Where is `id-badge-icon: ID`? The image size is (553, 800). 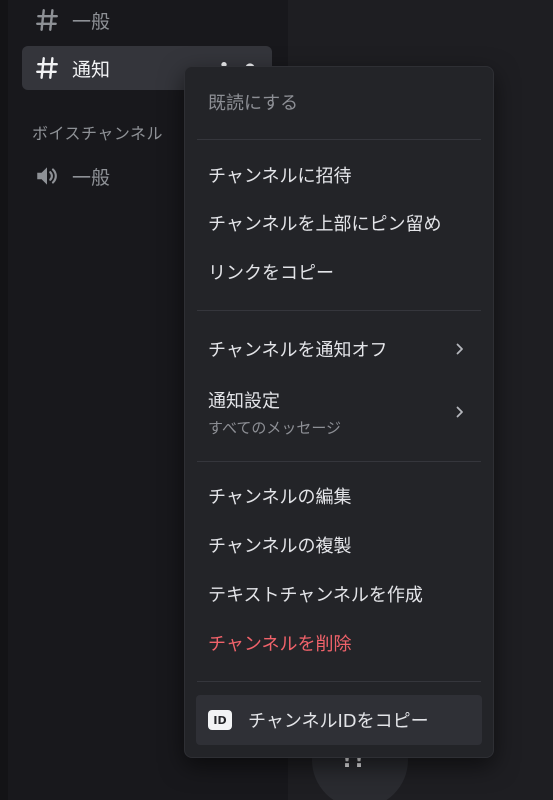 id-badge-icon: ID is located at coordinates (220, 720).